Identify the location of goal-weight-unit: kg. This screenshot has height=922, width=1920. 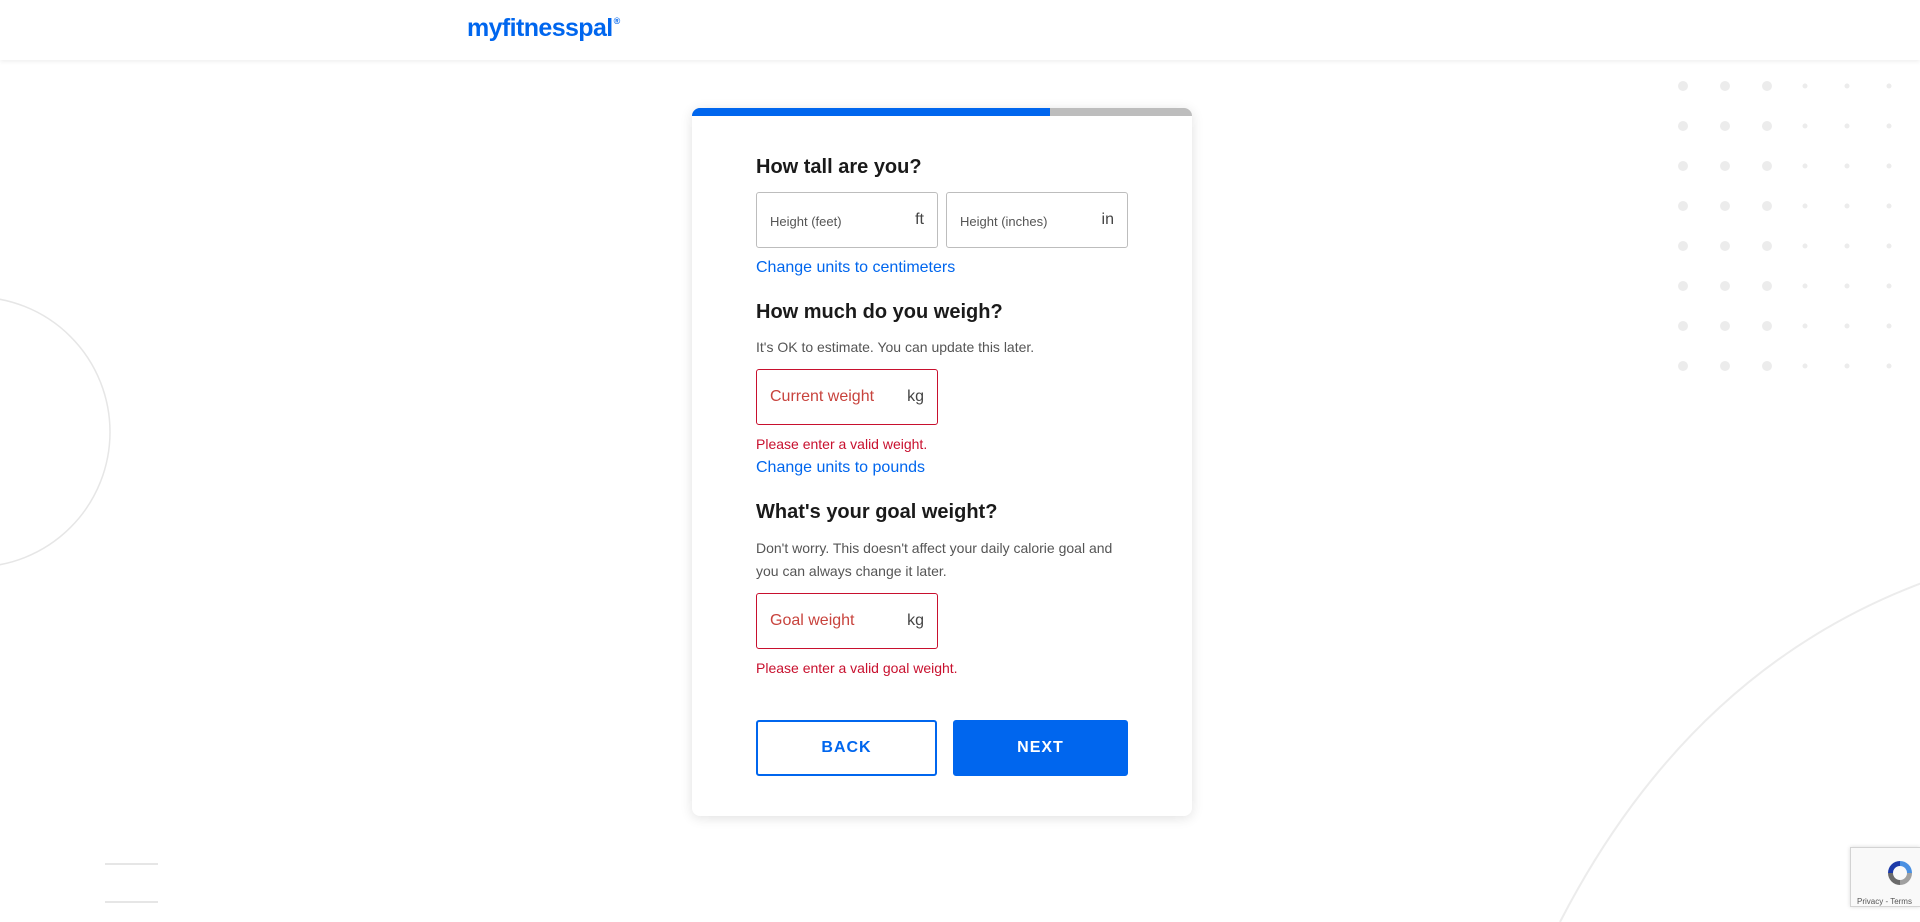
(915, 620).